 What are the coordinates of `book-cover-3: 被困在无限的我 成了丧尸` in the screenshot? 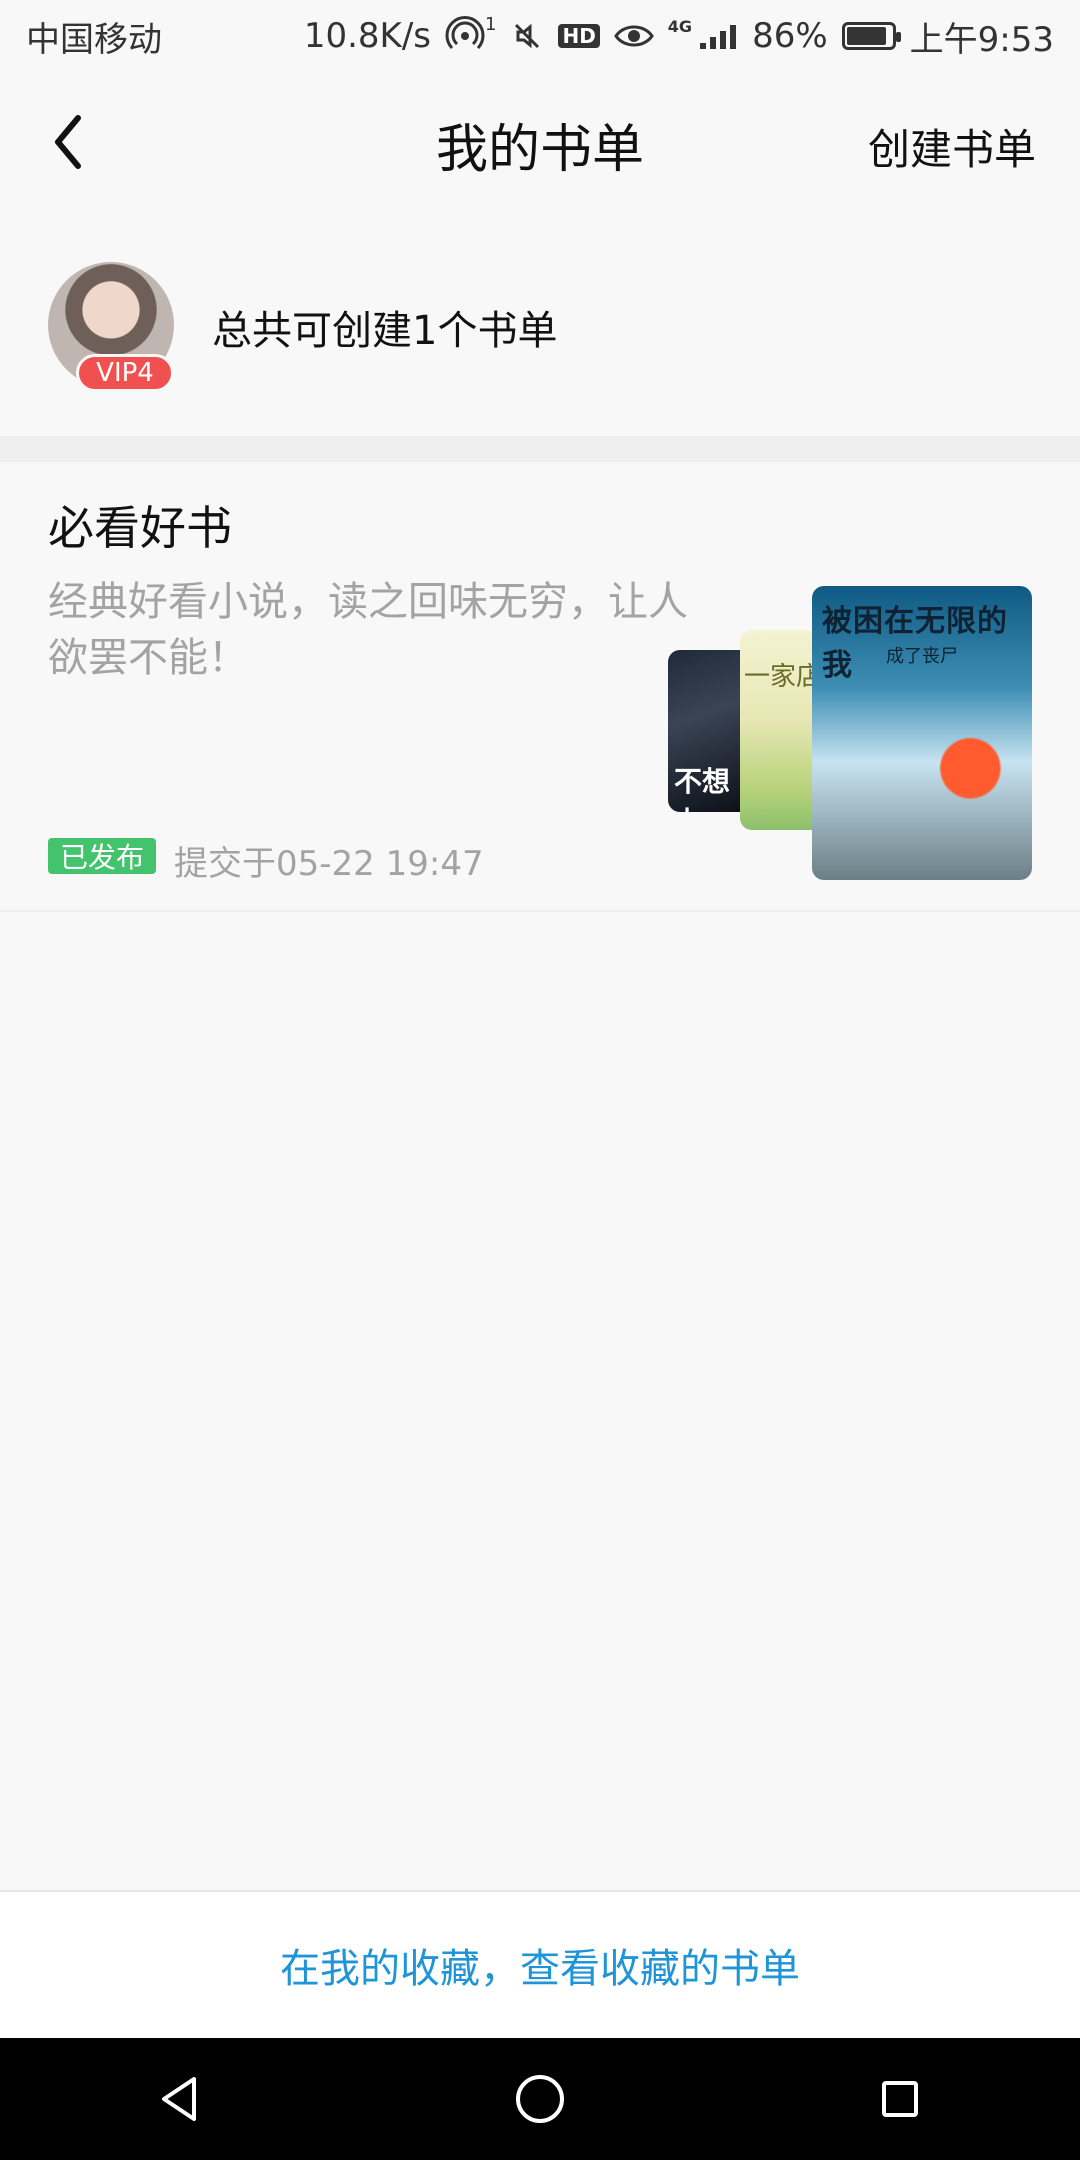 It's located at (922, 733).